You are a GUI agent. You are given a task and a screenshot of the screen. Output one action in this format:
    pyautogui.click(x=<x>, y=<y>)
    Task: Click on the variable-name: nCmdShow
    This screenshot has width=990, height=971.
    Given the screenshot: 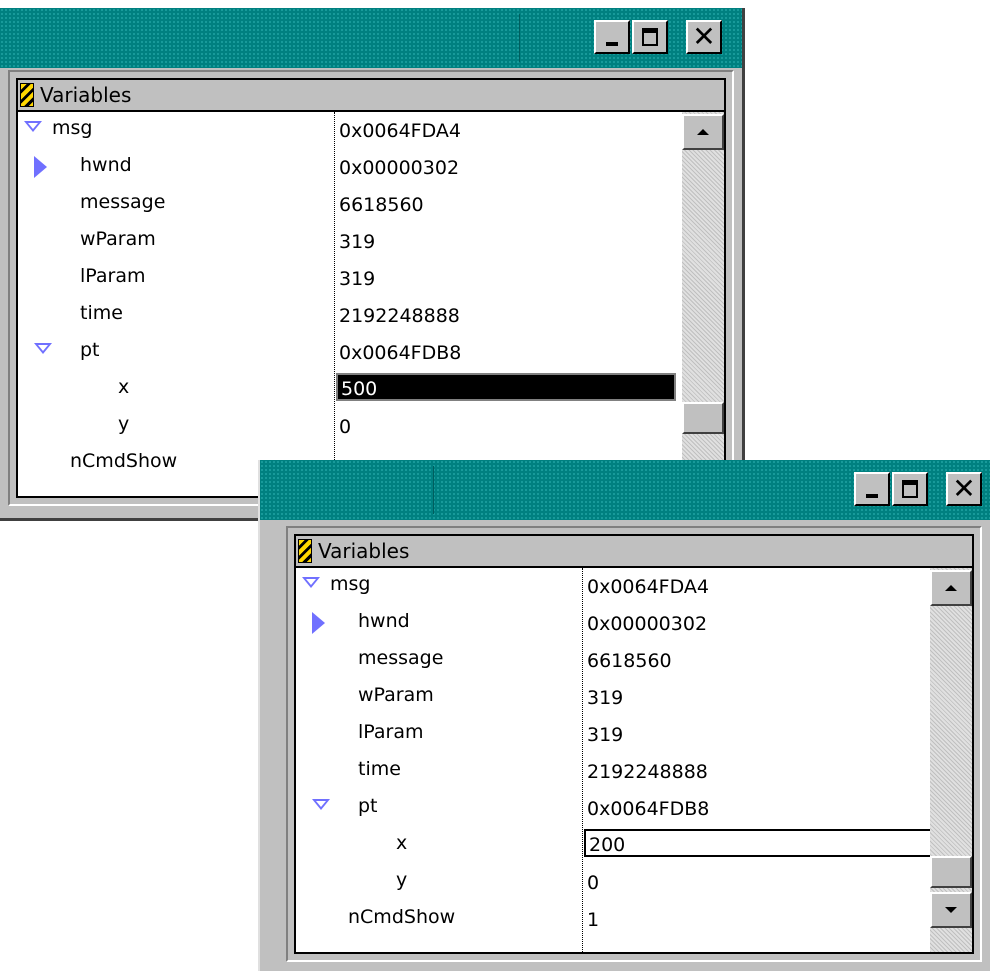 What is the action you would take?
    pyautogui.click(x=402, y=917)
    